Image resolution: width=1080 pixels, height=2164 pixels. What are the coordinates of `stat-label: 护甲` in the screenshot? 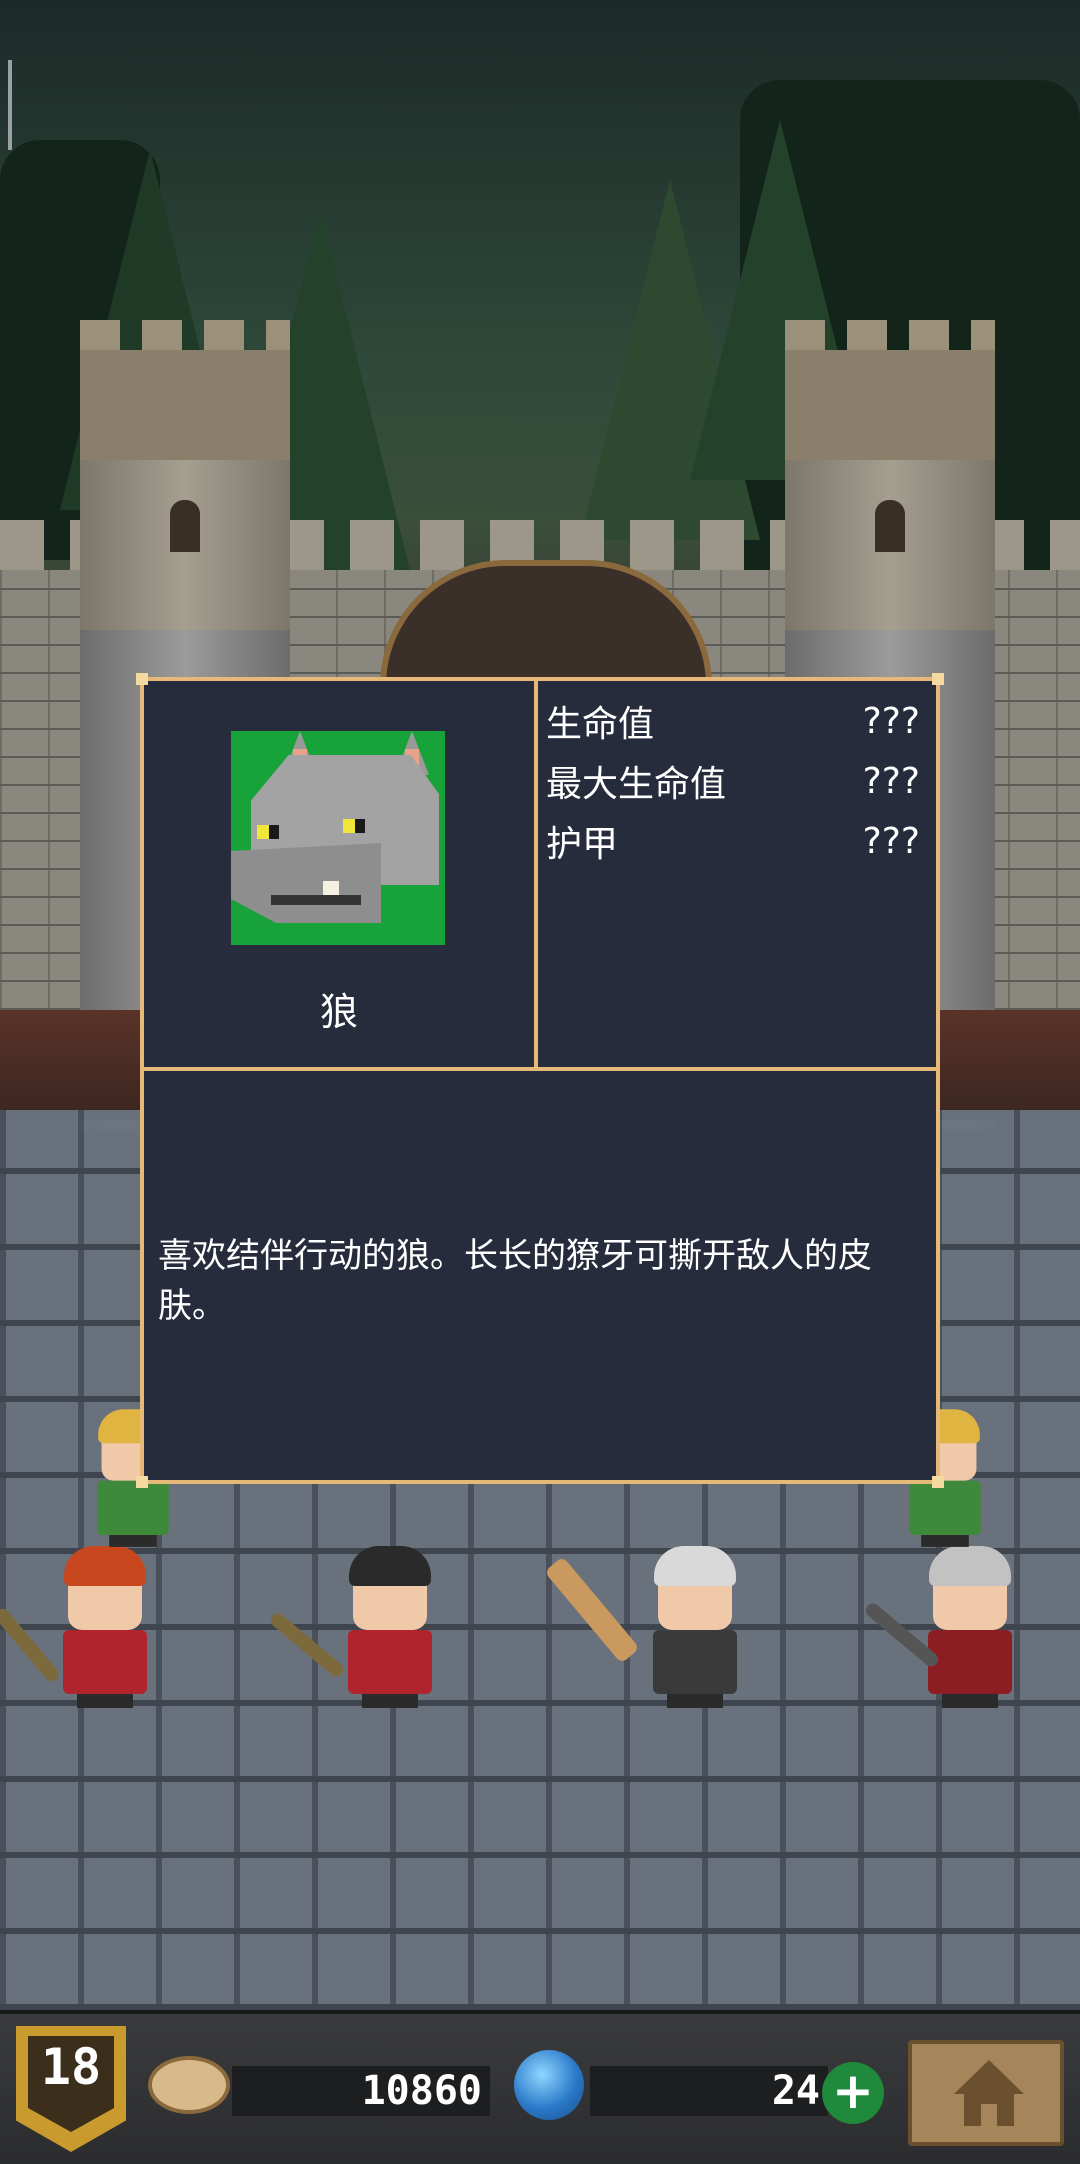 It's located at (582, 844).